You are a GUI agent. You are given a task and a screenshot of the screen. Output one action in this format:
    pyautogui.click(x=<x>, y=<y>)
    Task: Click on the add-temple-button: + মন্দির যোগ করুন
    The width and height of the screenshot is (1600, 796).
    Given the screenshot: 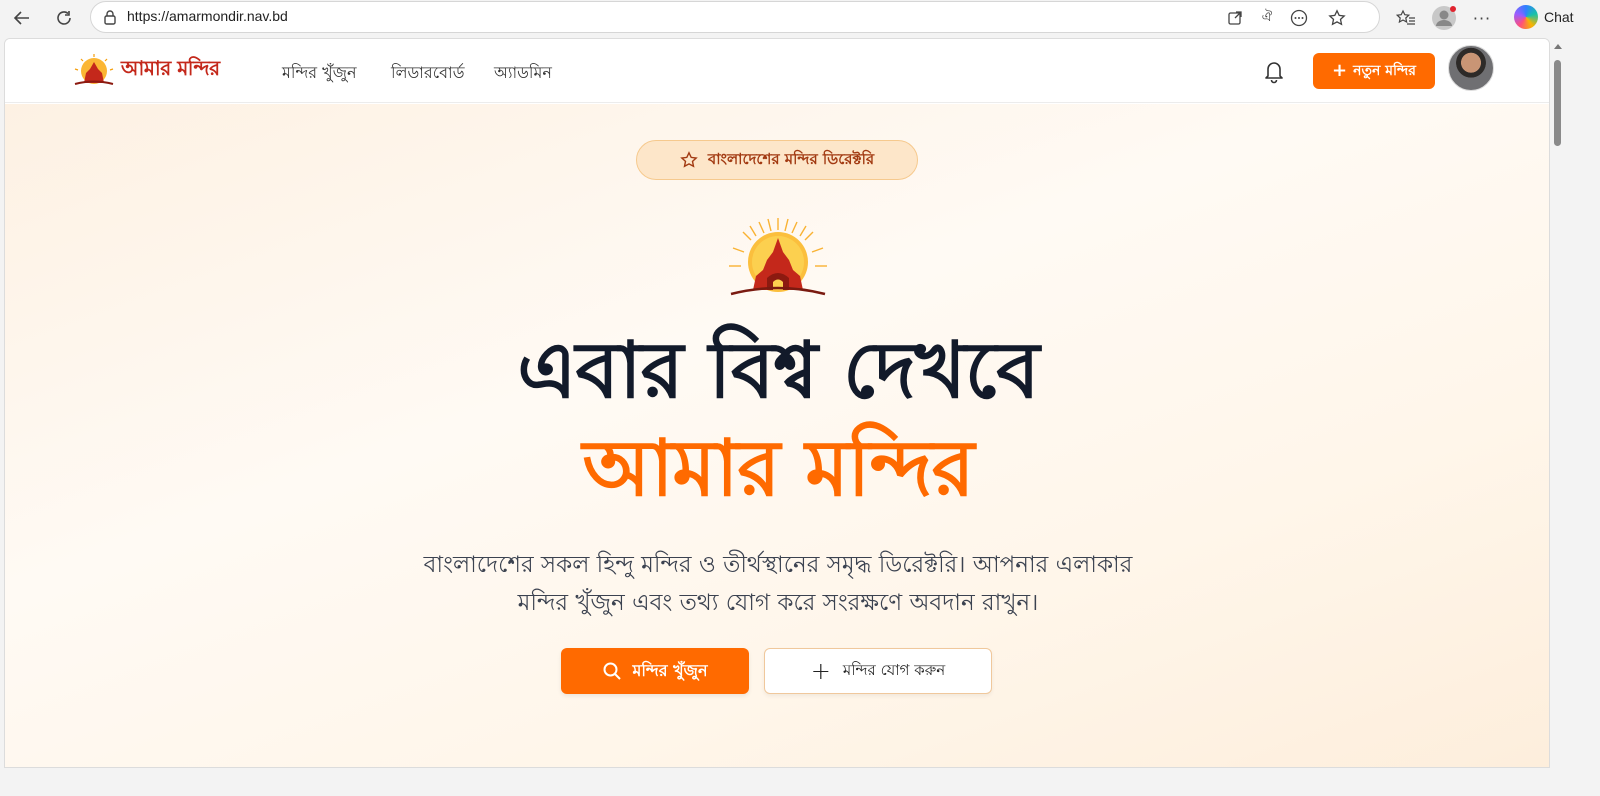 What is the action you would take?
    pyautogui.click(x=878, y=671)
    